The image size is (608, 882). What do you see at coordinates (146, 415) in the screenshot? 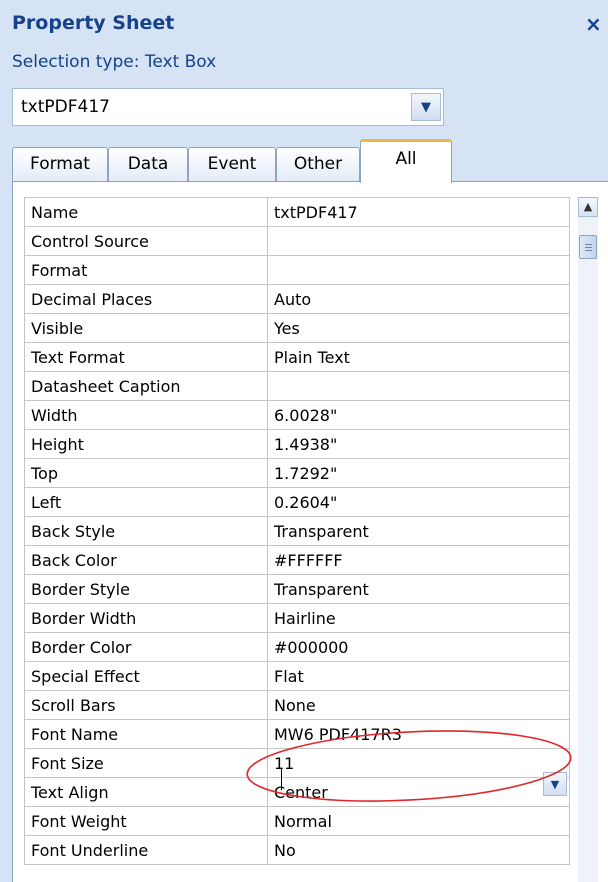
I see `property-name: Width` at bounding box center [146, 415].